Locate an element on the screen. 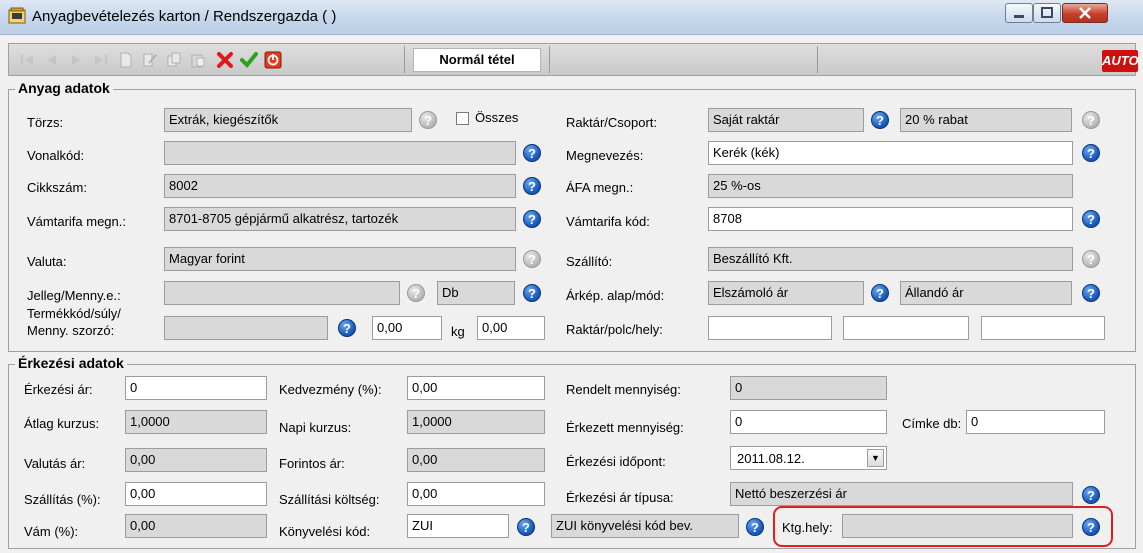  konyvelesi-kod-field: ZUI is located at coordinates (458, 526).